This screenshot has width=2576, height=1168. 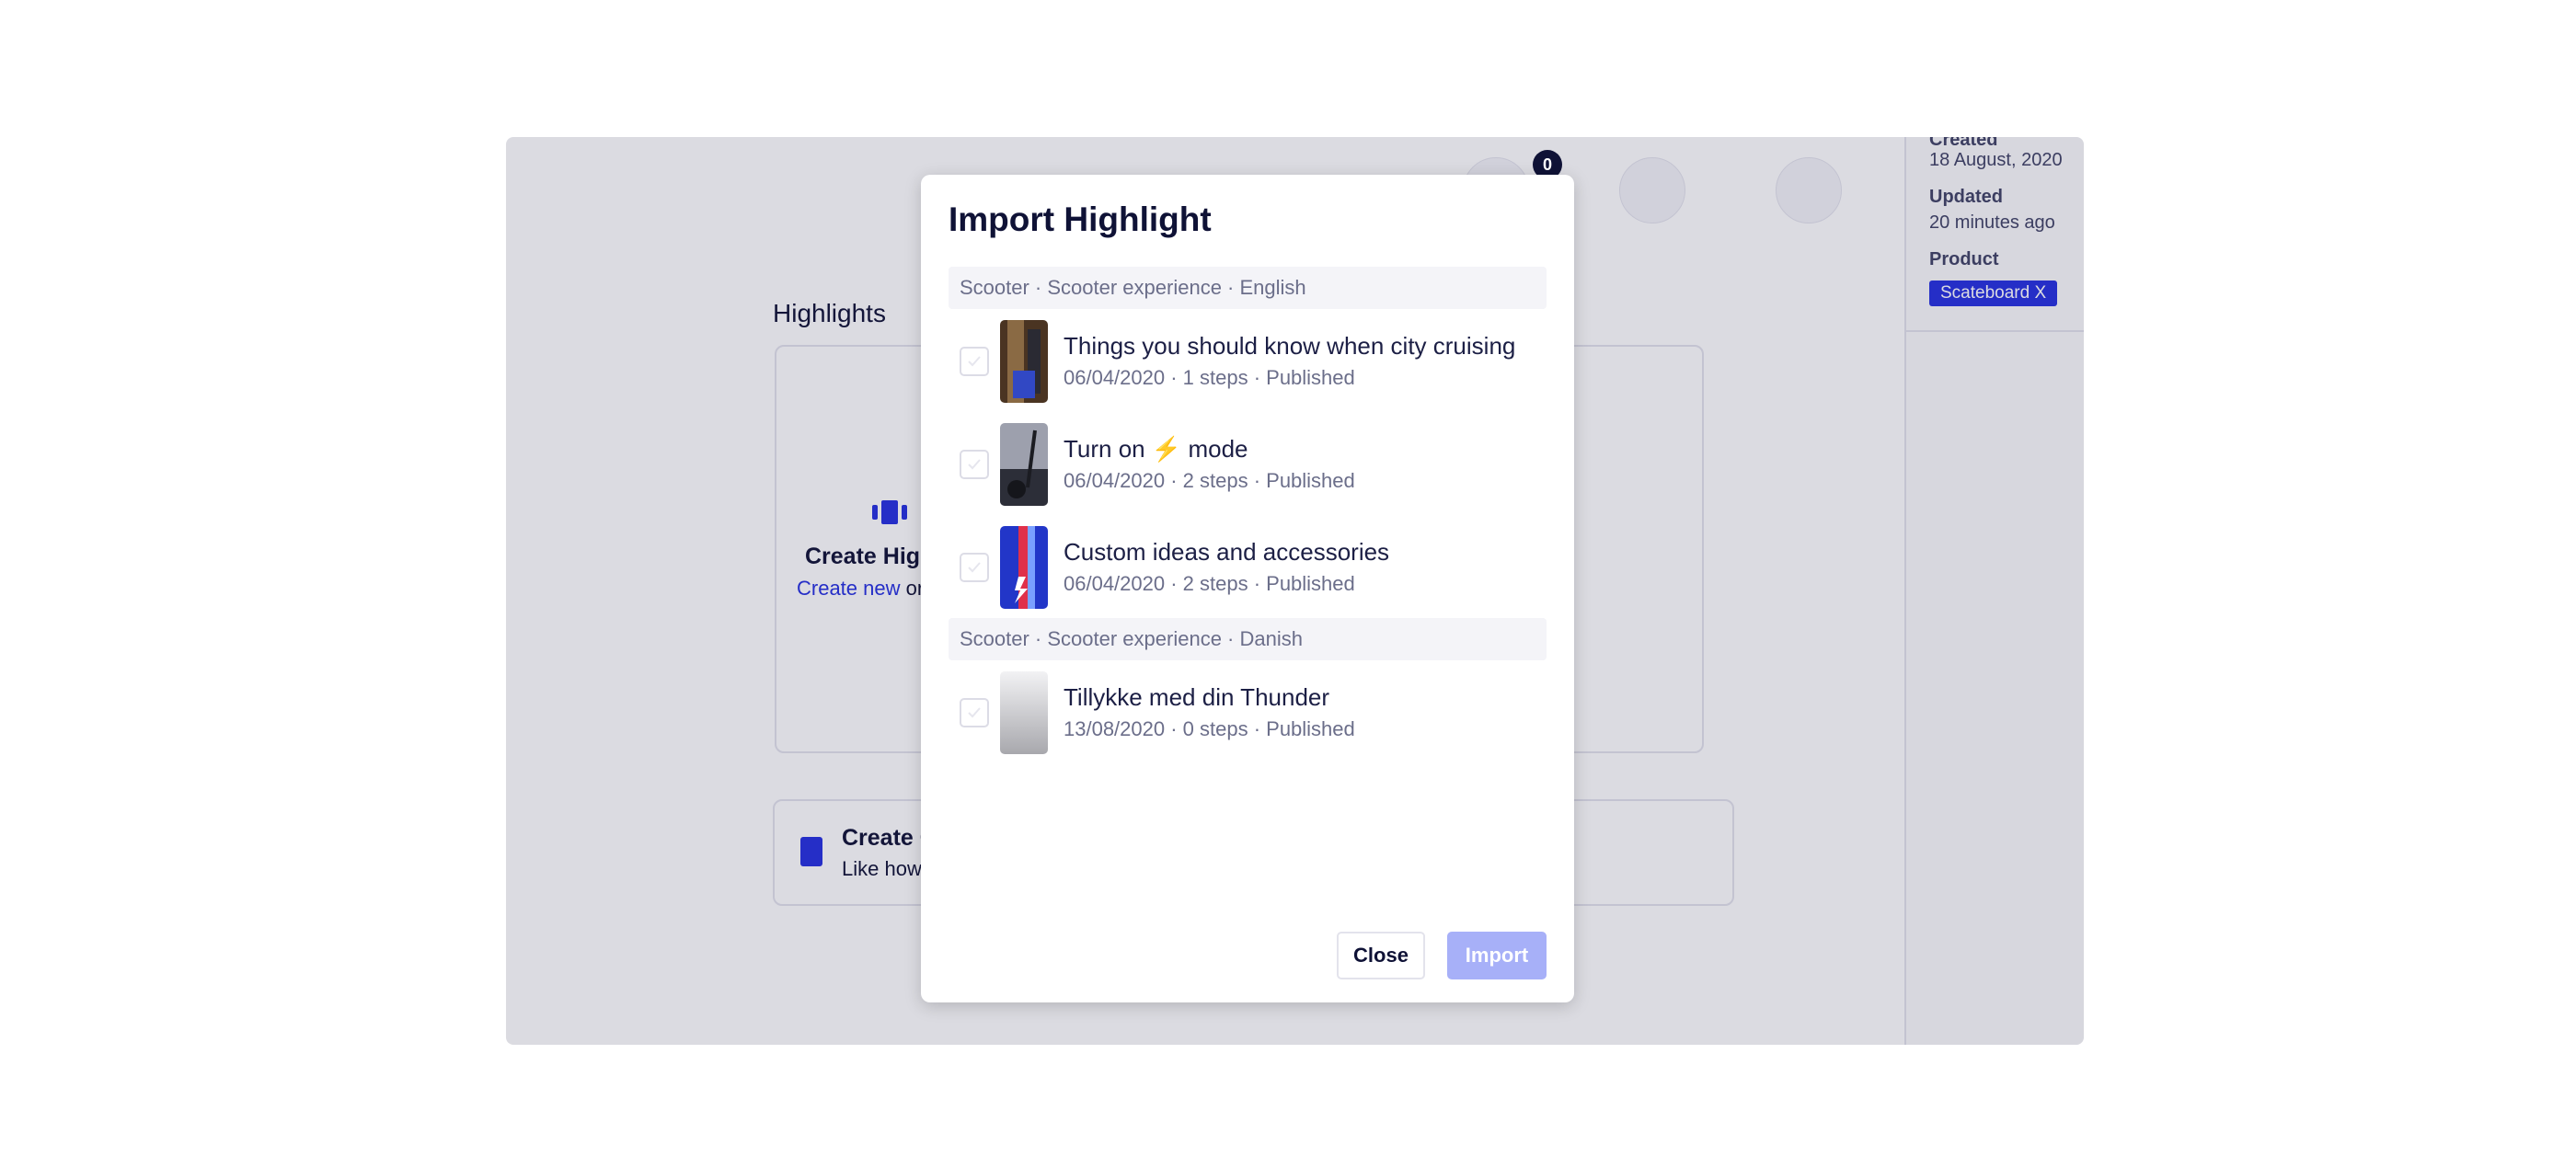 I want to click on modal-title: Import Highlight, so click(x=1080, y=219).